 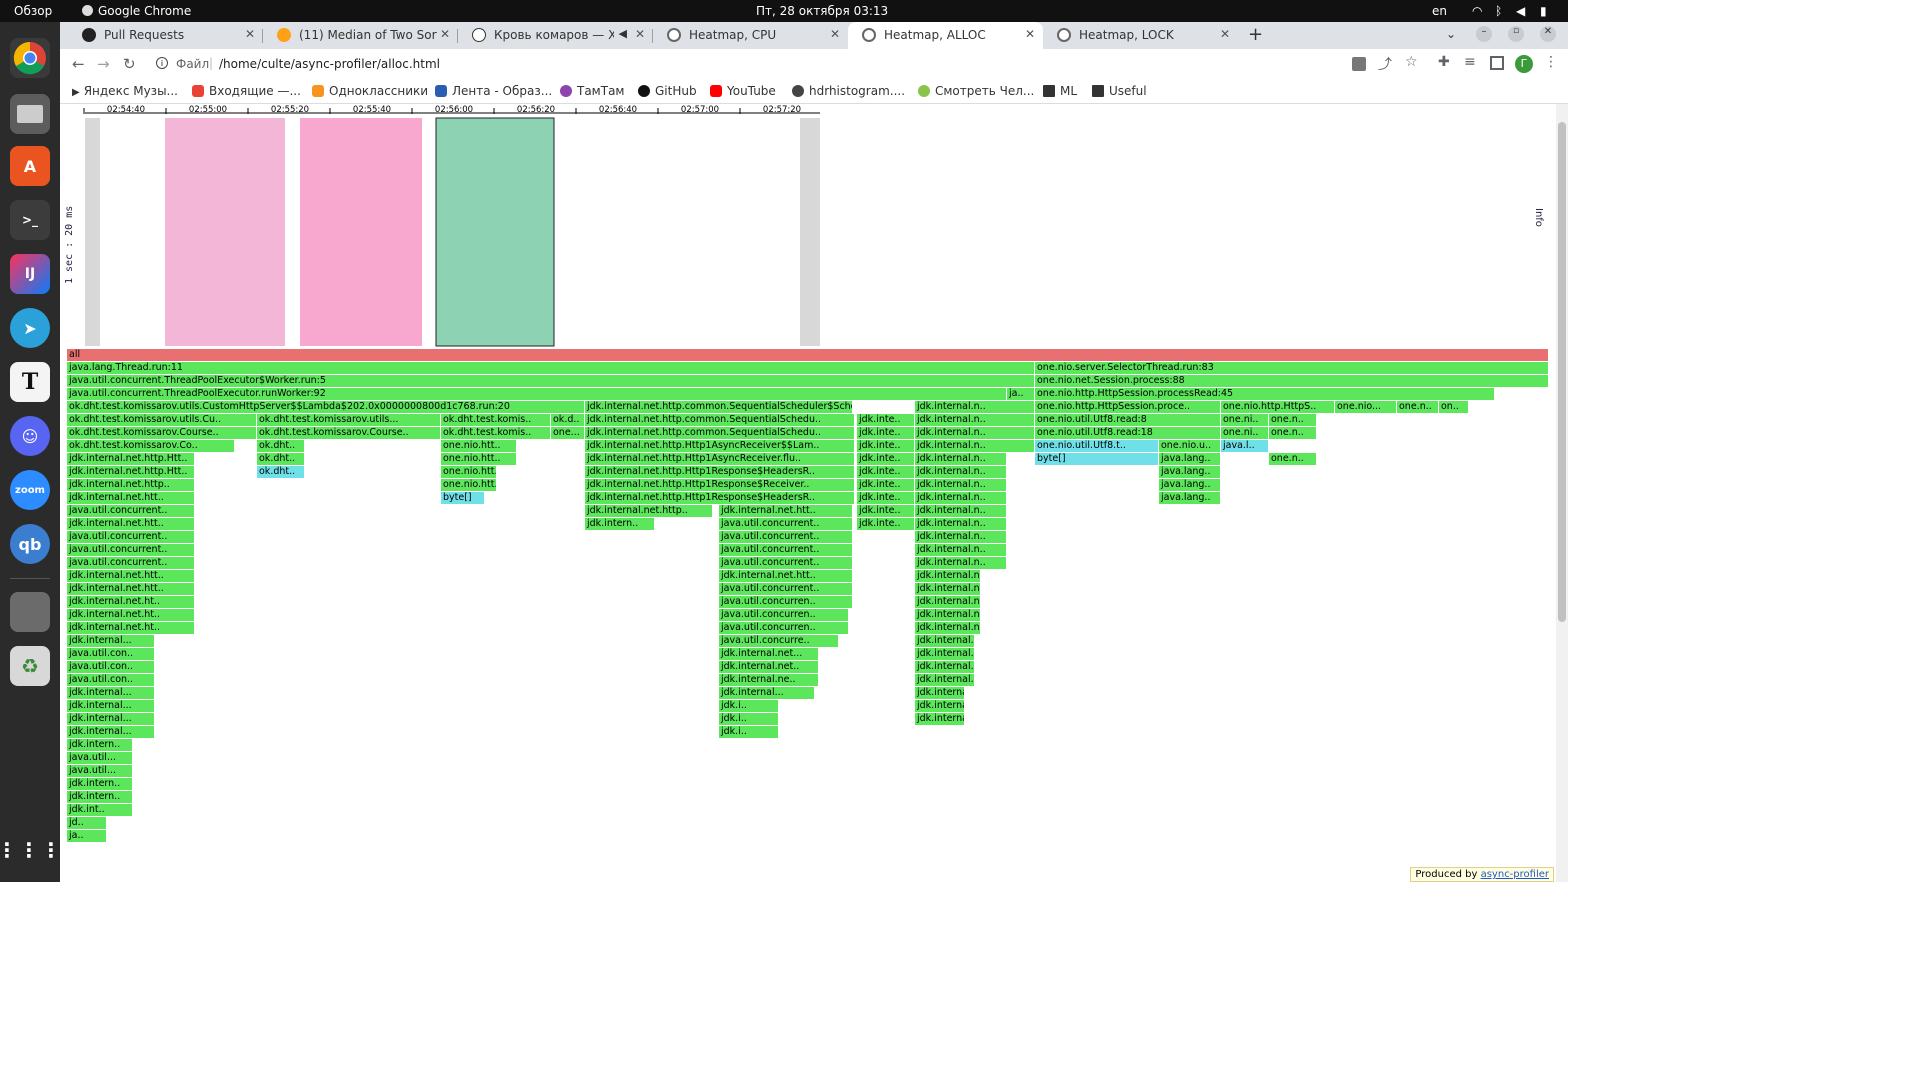 What do you see at coordinates (808, 355) in the screenshot?
I see `flame-frame: all` at bounding box center [808, 355].